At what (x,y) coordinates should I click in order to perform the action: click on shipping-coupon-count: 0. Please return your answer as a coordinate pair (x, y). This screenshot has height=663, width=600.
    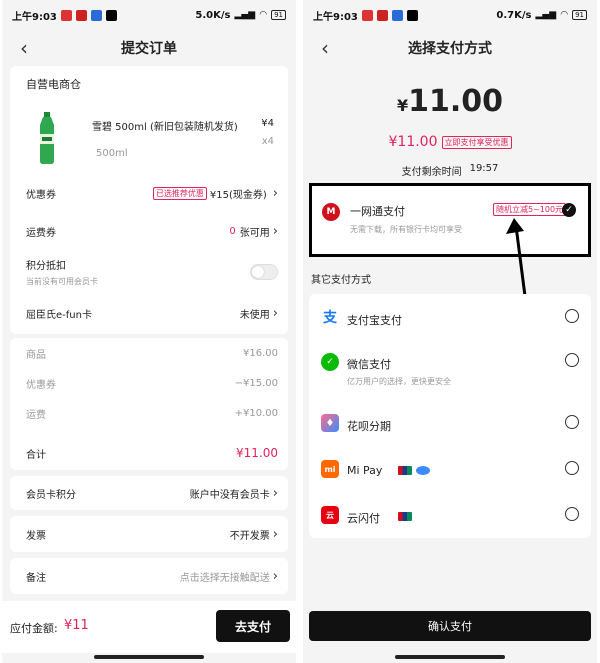
    Looking at the image, I should click on (232, 231).